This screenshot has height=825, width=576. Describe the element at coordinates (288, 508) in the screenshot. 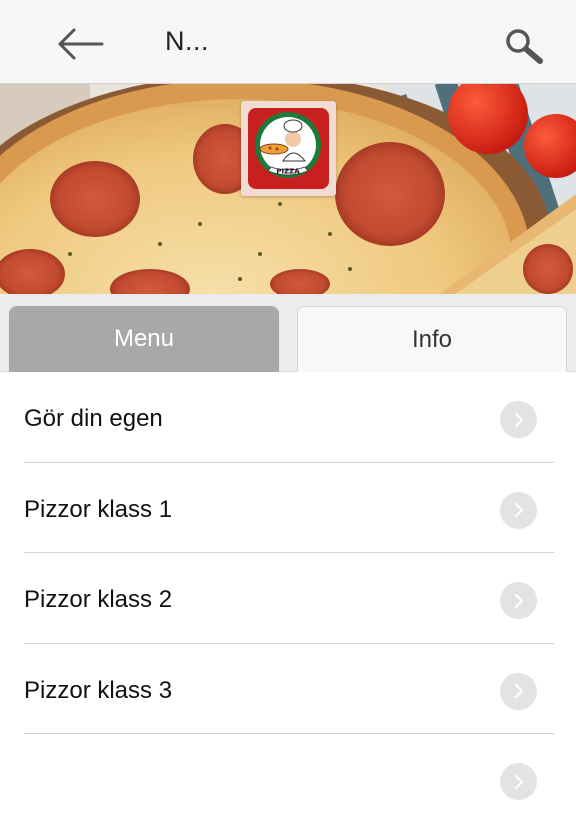

I see `list-item: Pizzor klass 1` at that location.